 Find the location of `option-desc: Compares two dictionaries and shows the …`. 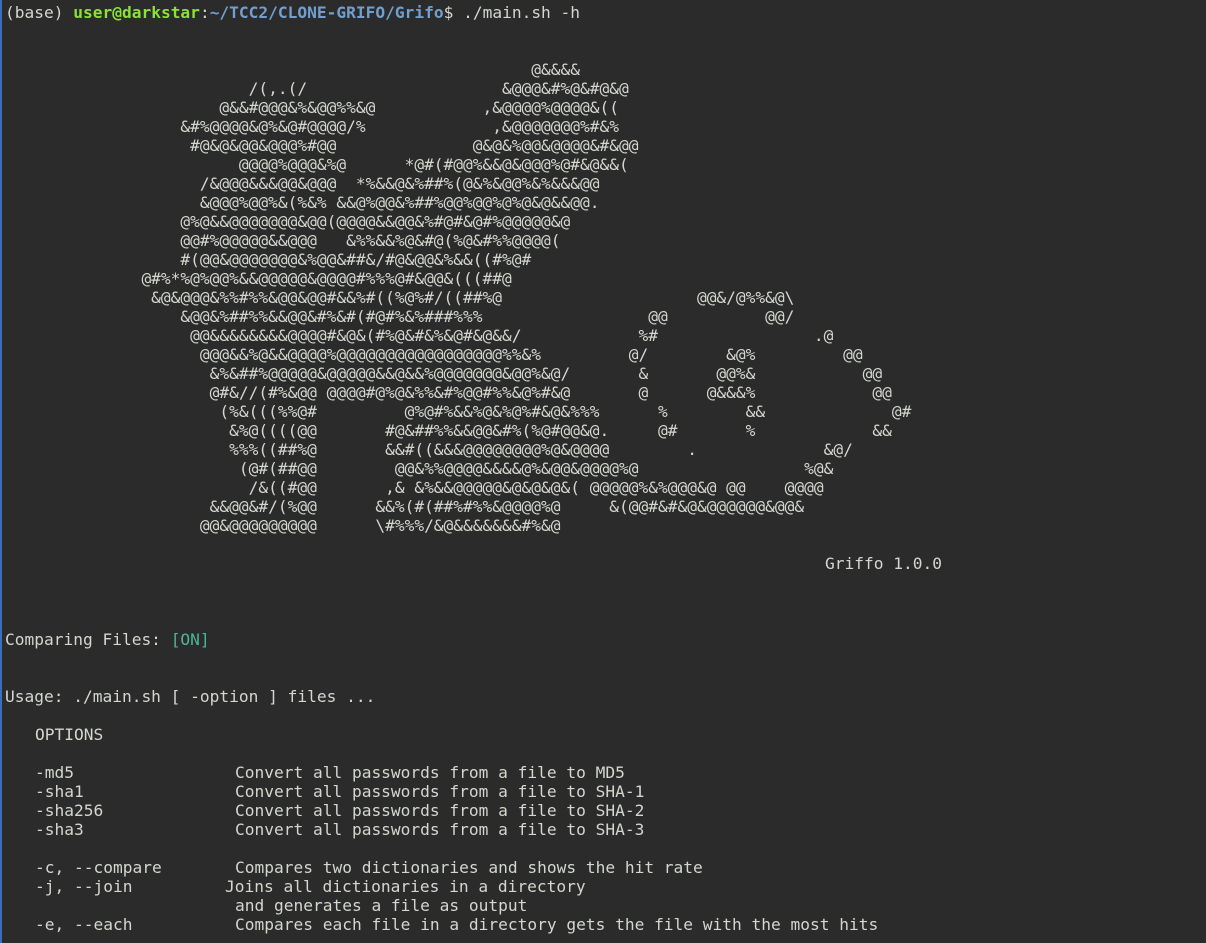

option-desc: Compares two dictionaries and shows the … is located at coordinates (469, 867).